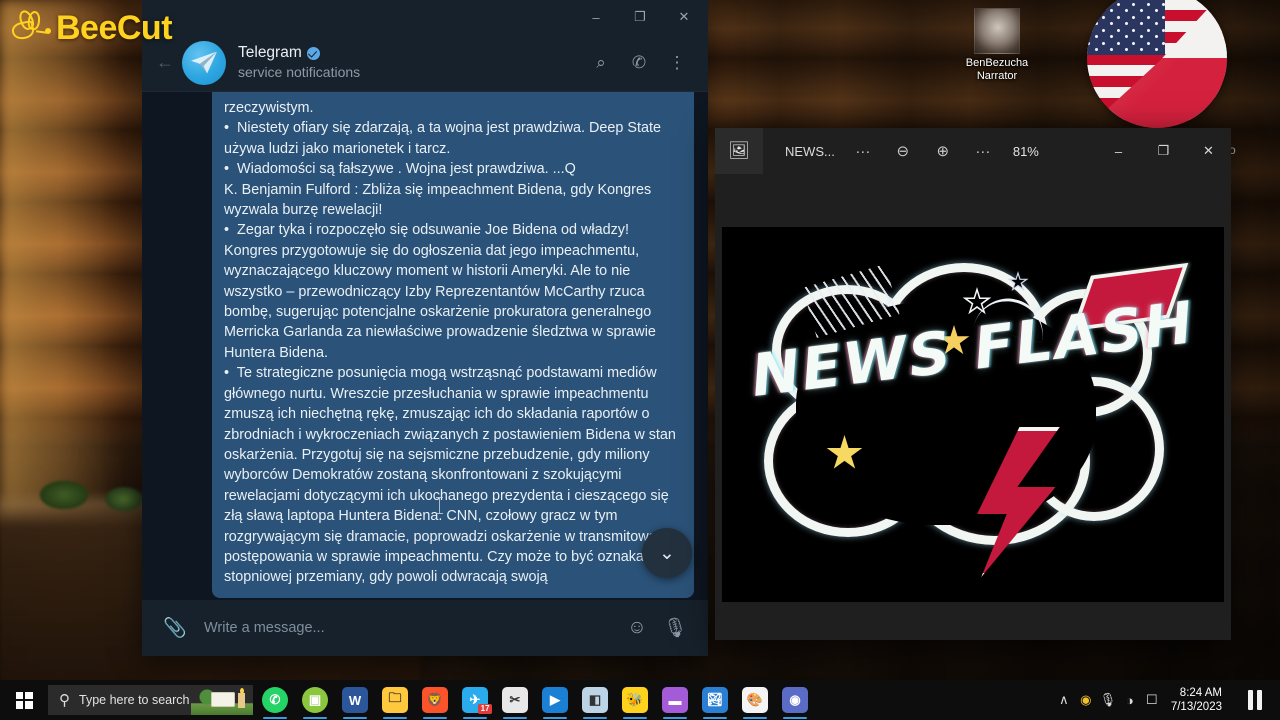  I want to click on taskbar-paint: 🎨, so click(755, 700).